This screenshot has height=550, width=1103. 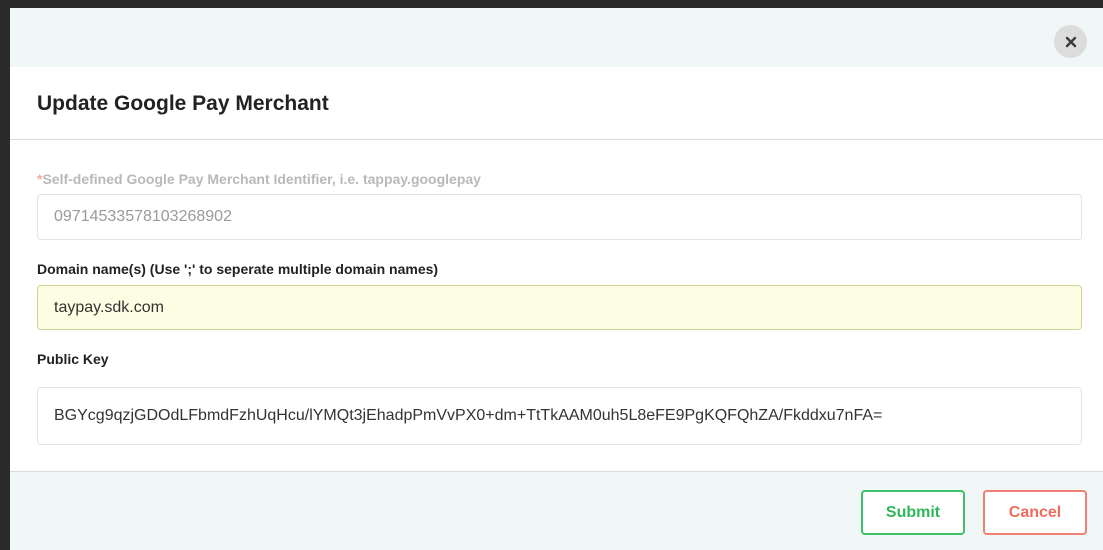 I want to click on header-divider, so click(x=556, y=139).